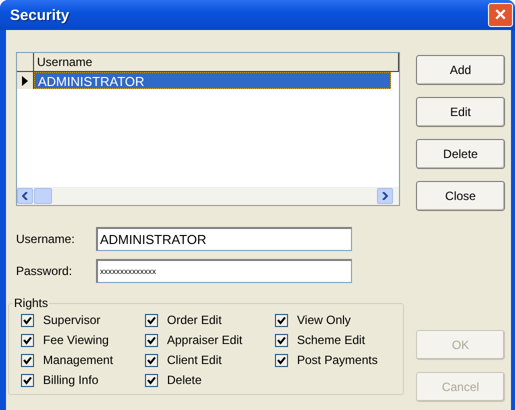 The height and width of the screenshot is (410, 515). Describe the element at coordinates (40, 15) in the screenshot. I see `window-title: Security` at that location.